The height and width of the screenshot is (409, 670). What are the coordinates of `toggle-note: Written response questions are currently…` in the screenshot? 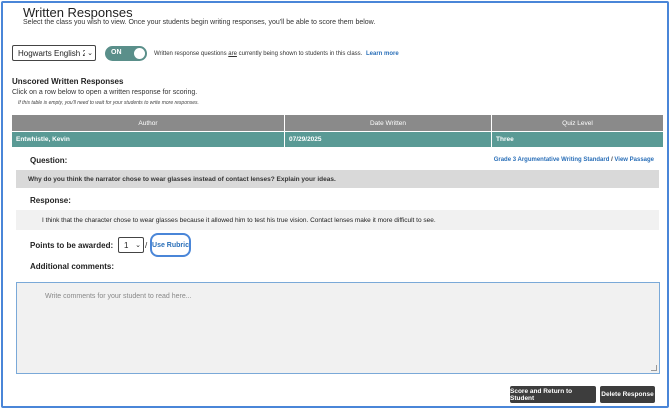 It's located at (258, 54).